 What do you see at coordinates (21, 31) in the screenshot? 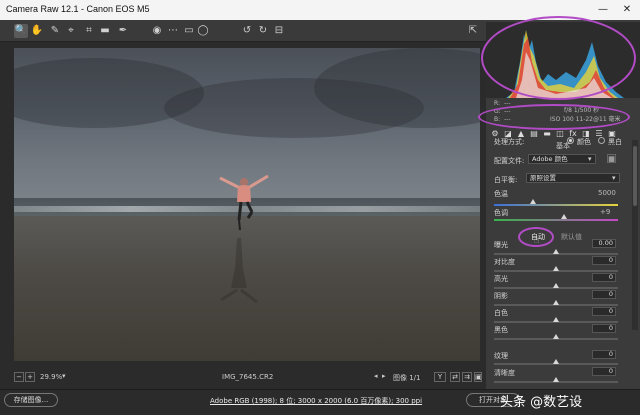
I see `zoom-tool-icon: 🔍` at bounding box center [21, 31].